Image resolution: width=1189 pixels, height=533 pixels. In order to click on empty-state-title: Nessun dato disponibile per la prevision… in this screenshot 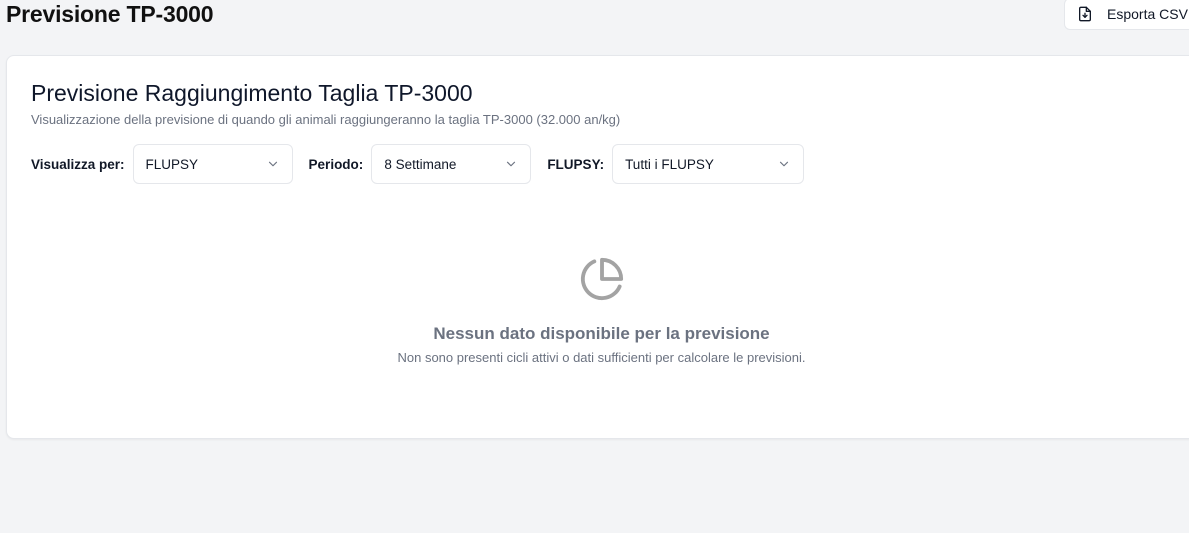, I will do `click(601, 333)`.